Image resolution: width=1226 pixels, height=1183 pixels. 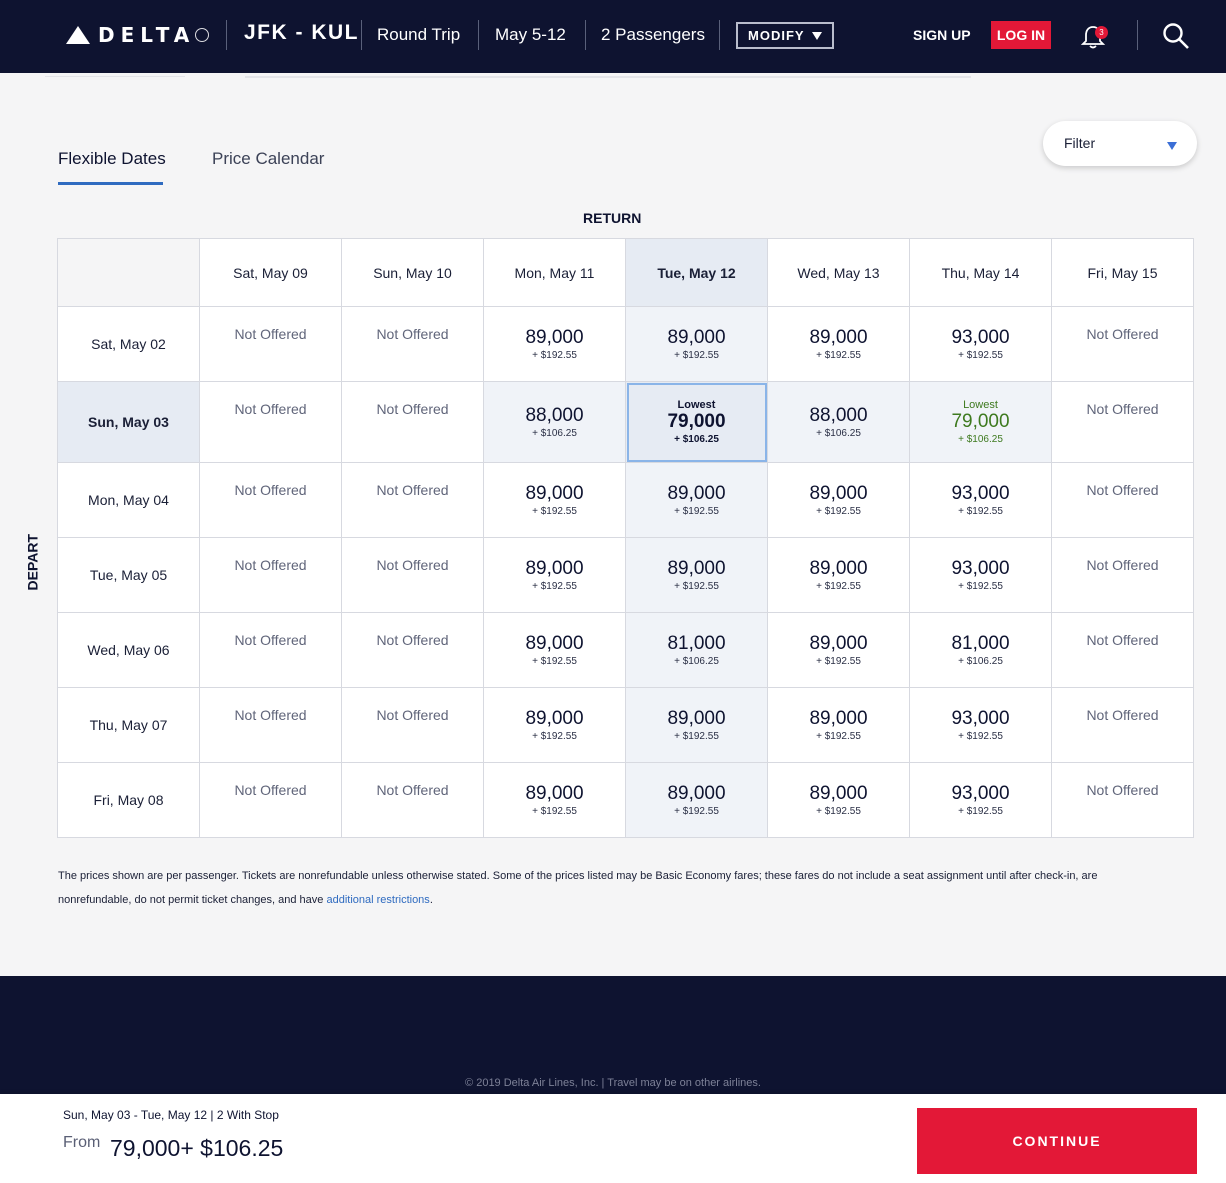 I want to click on continue-button: CONTINUE, so click(x=1057, y=1141).